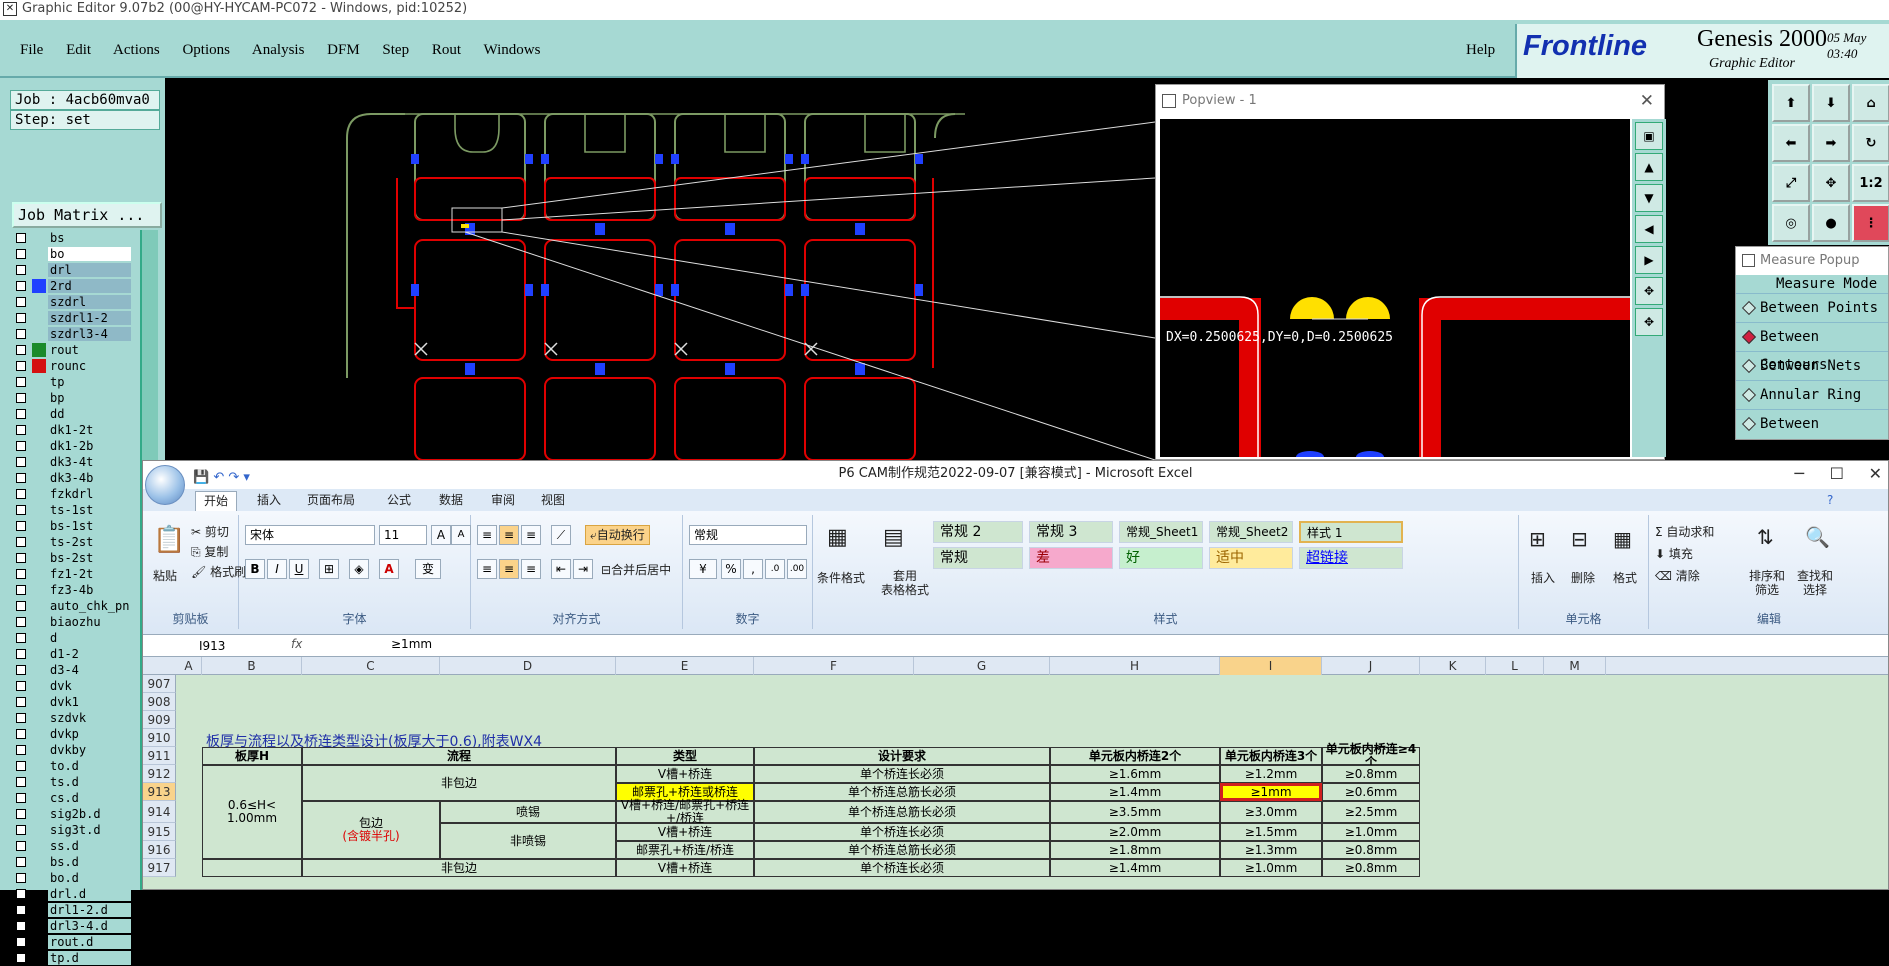 The image size is (1889, 966). I want to click on cut-button: ✂ 剪切, so click(210, 531).